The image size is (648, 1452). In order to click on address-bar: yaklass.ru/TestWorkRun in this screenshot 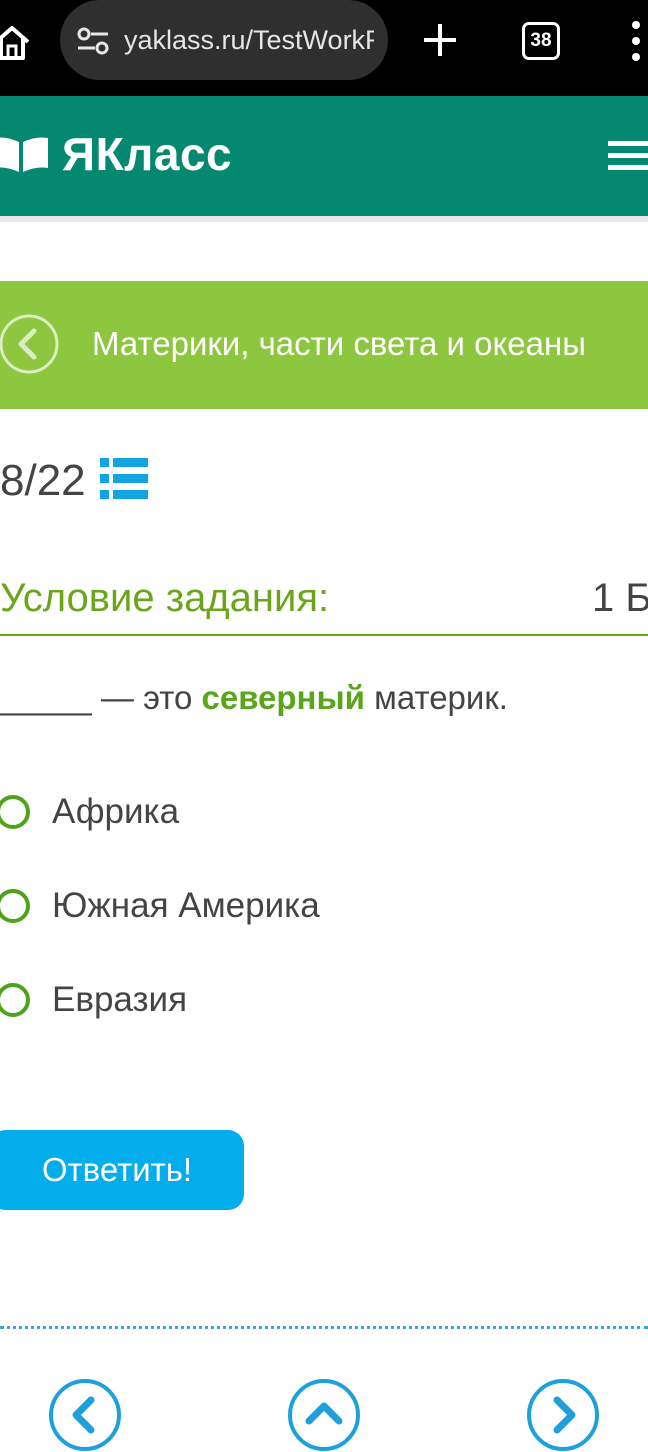, I will do `click(224, 40)`.